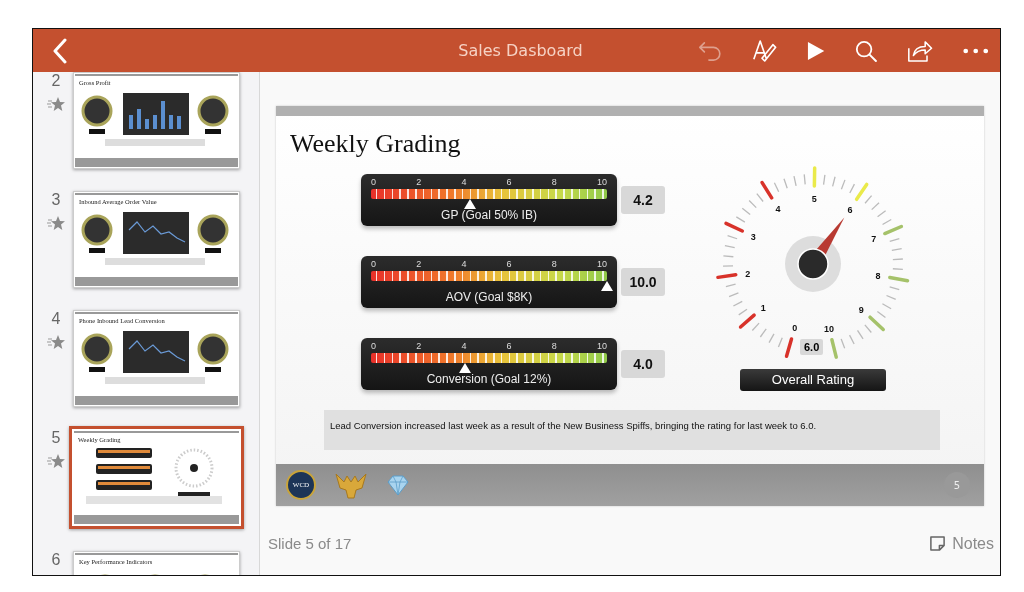 The image size is (1024, 592). Describe the element at coordinates (861, 310) in the screenshot. I see `dial-number: 9` at that location.